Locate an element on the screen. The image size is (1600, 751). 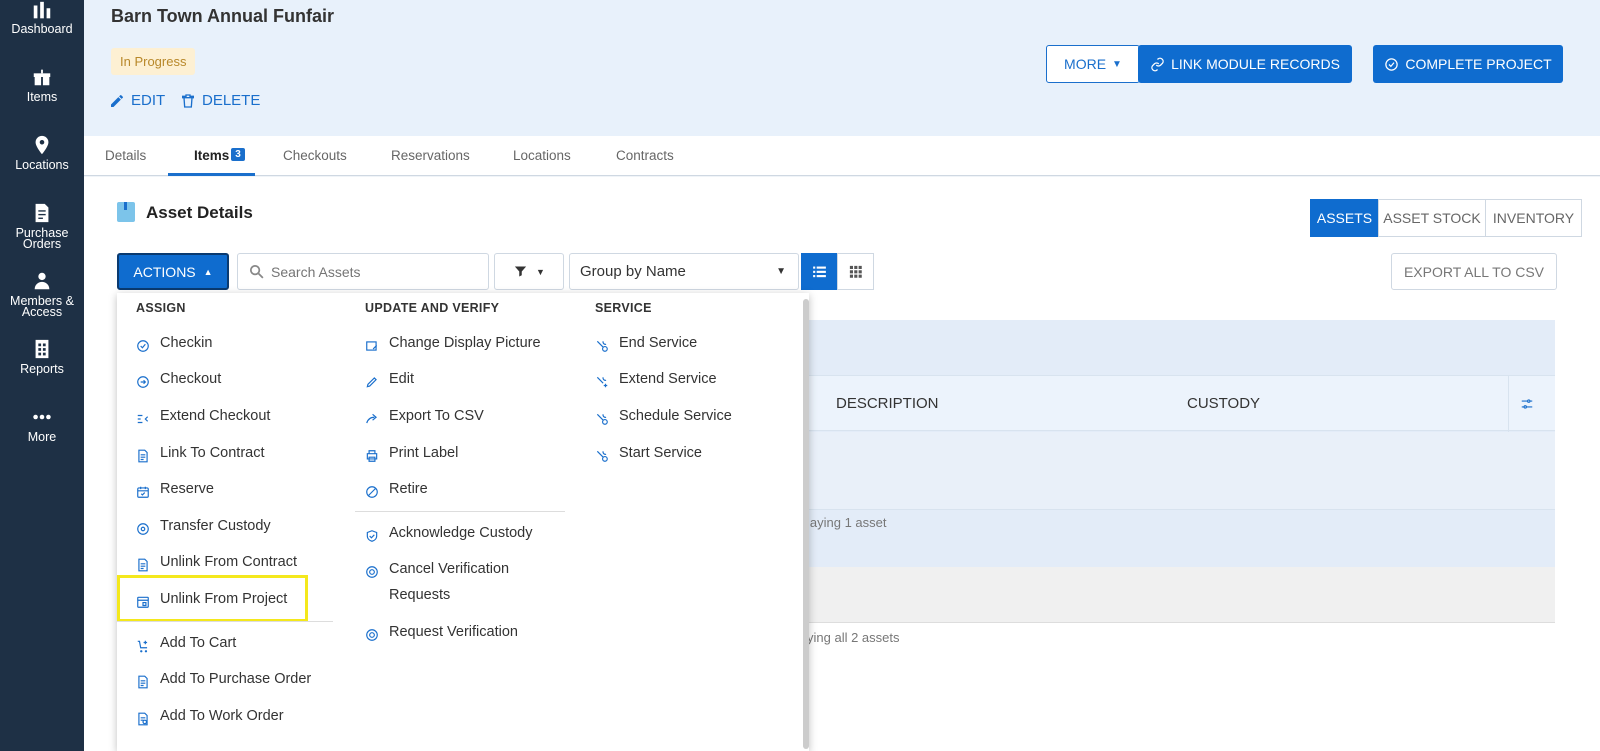
edit-button: EDIT is located at coordinates (137, 100).